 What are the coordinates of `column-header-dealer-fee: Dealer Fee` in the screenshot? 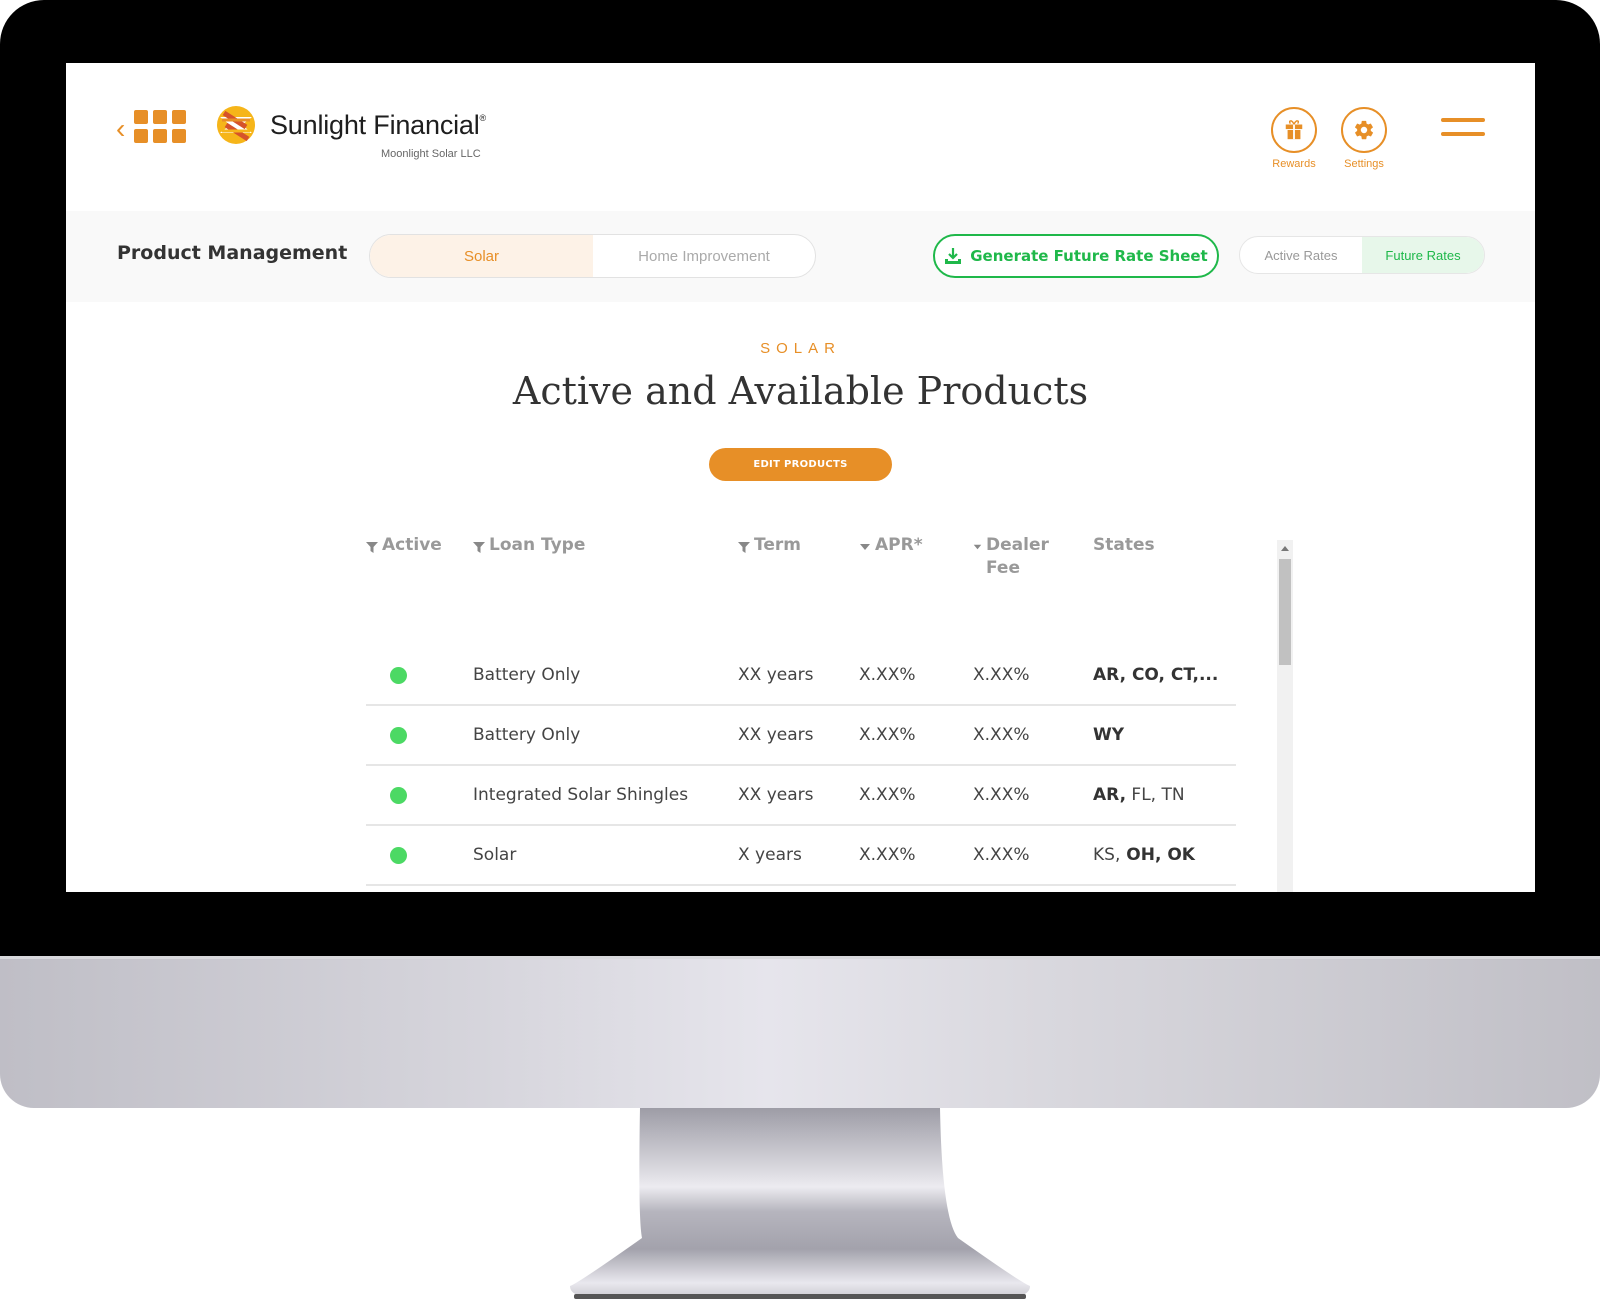 It's located at (1018, 557).